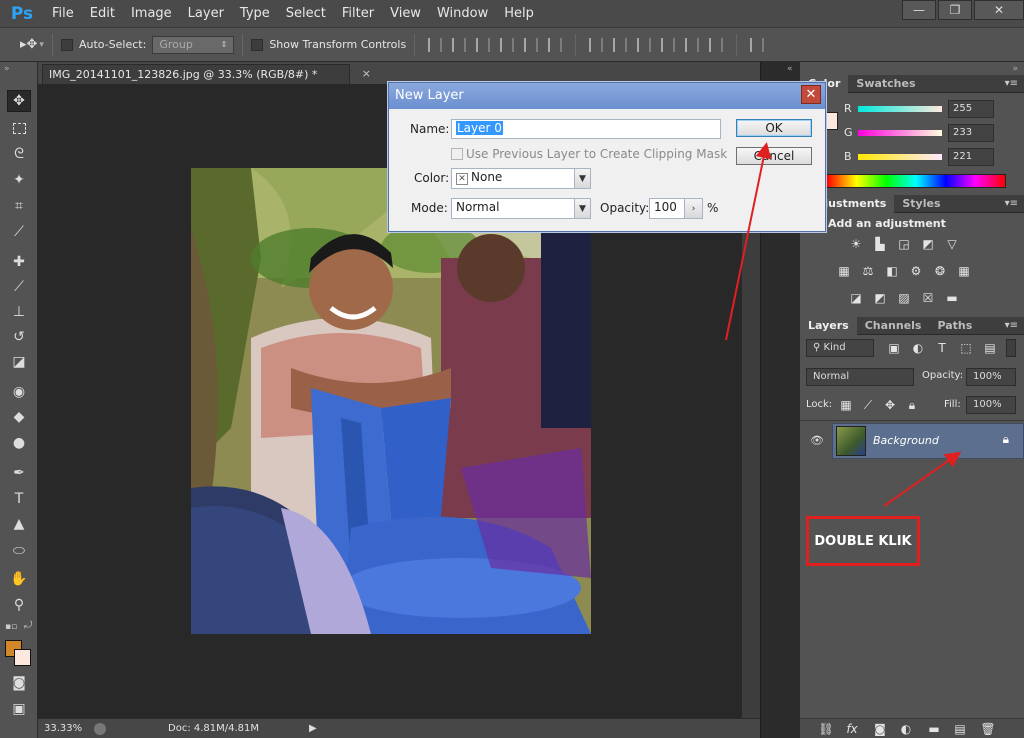 Image resolution: width=1024 pixels, height=738 pixels. Describe the element at coordinates (999, 10) in the screenshot. I see `close-window-button: ✕` at that location.